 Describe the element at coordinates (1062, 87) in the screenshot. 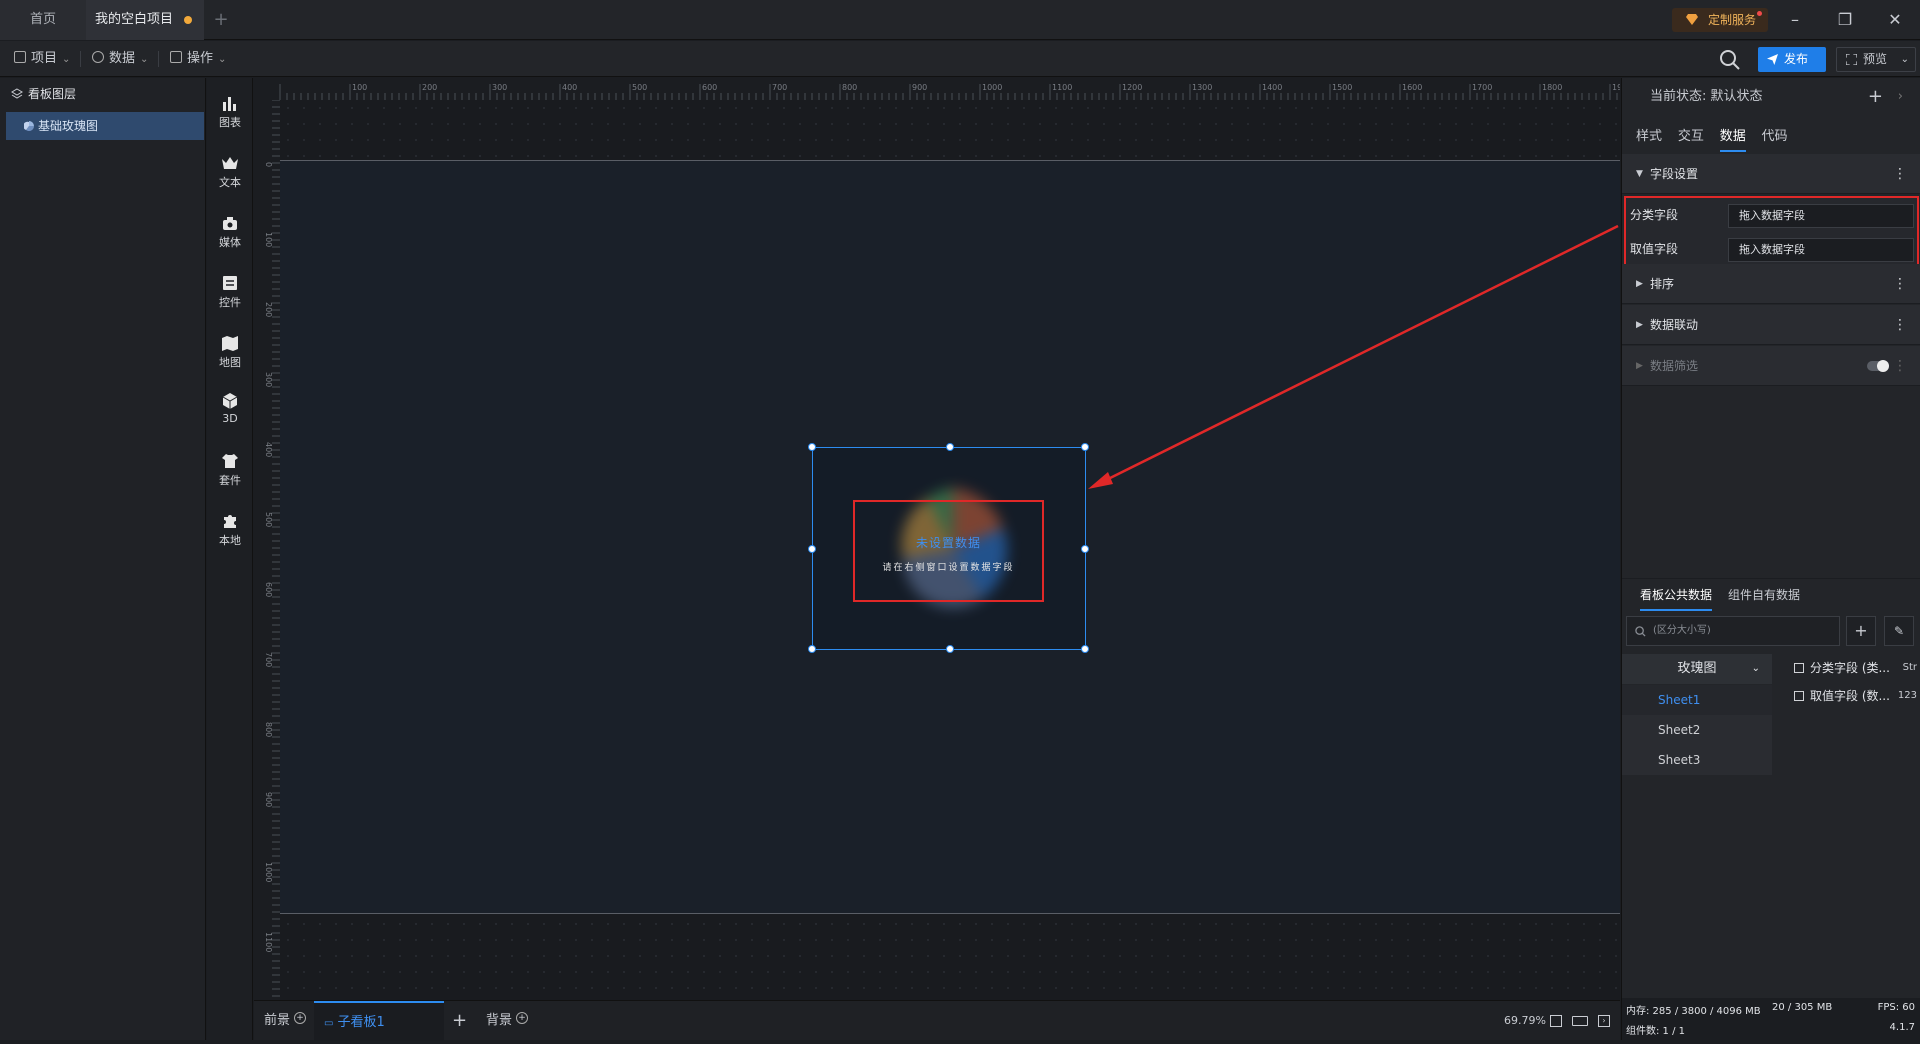

I see `ruler-label: 1100` at that location.